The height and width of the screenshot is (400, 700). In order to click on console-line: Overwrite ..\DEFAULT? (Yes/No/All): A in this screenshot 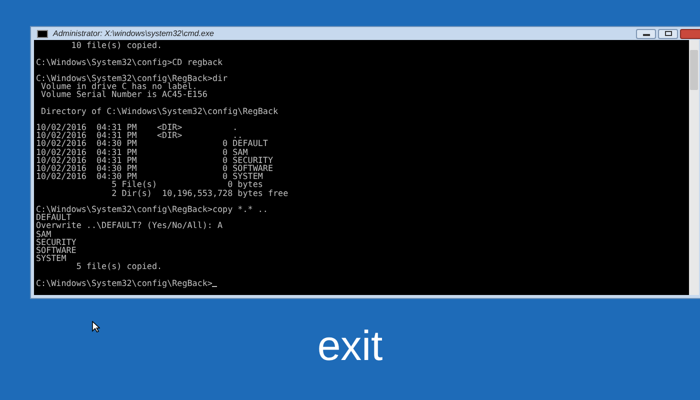, I will do `click(129, 225)`.